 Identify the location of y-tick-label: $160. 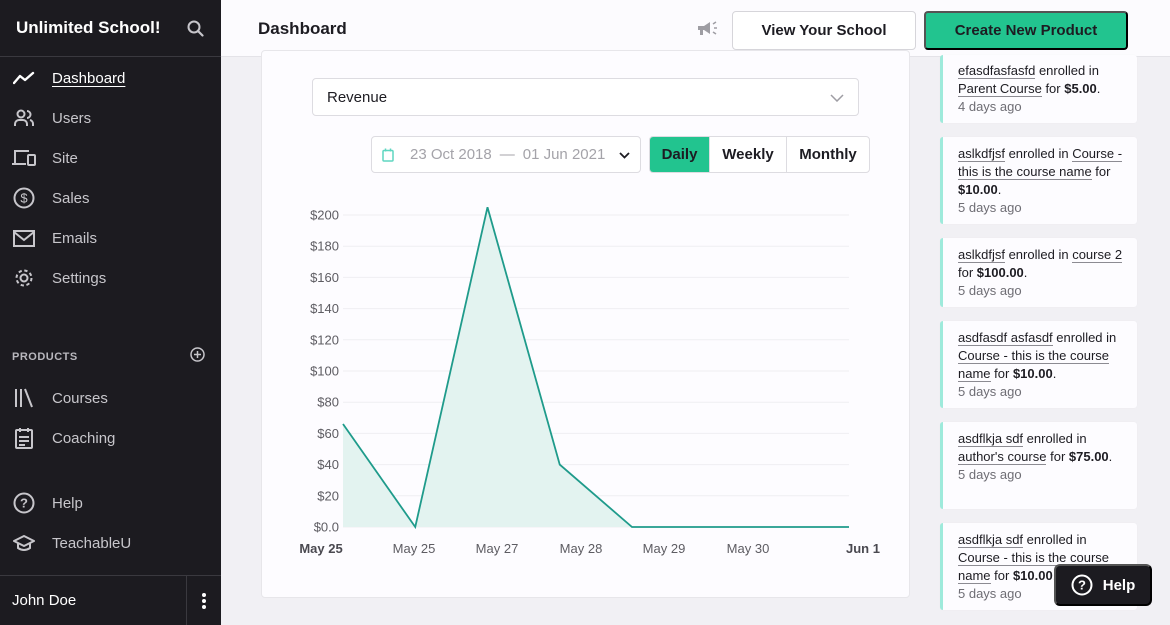
(324, 277).